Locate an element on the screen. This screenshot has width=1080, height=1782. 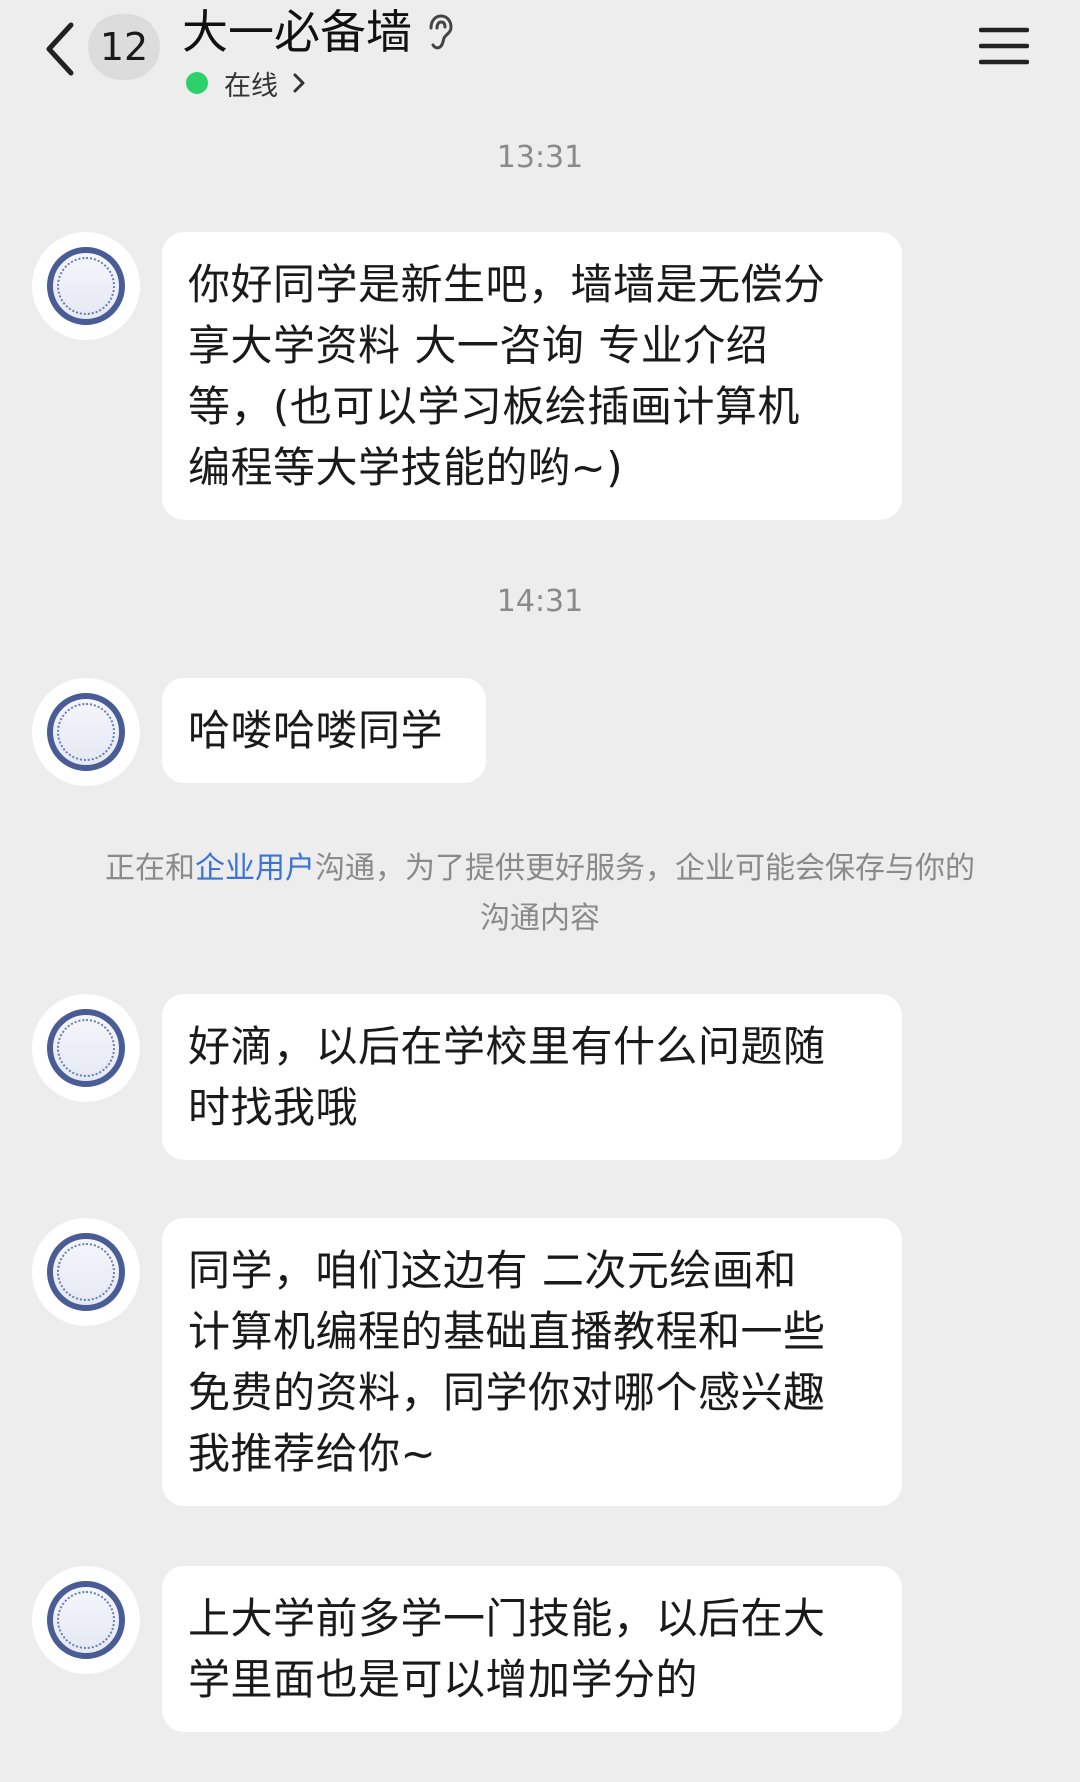
timestamp: 14:31 is located at coordinates (540, 601).